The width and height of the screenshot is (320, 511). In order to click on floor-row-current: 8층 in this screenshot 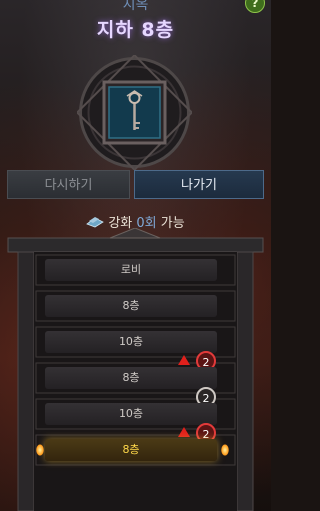, I will do `click(131, 450)`.